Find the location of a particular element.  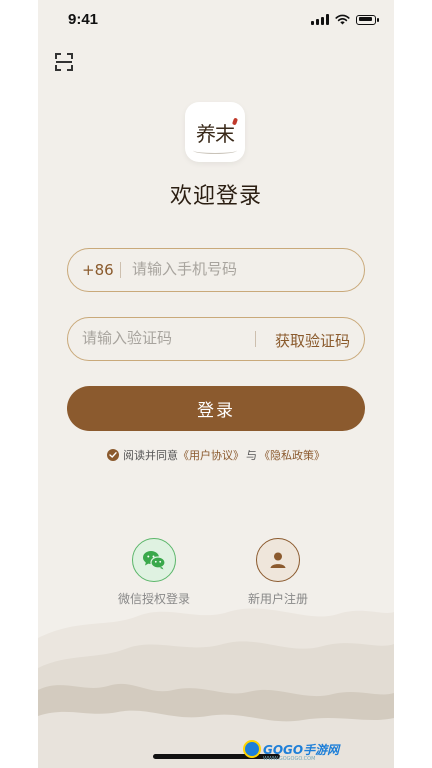

agreement-prefix: 阅读并同意 is located at coordinates (150, 455).